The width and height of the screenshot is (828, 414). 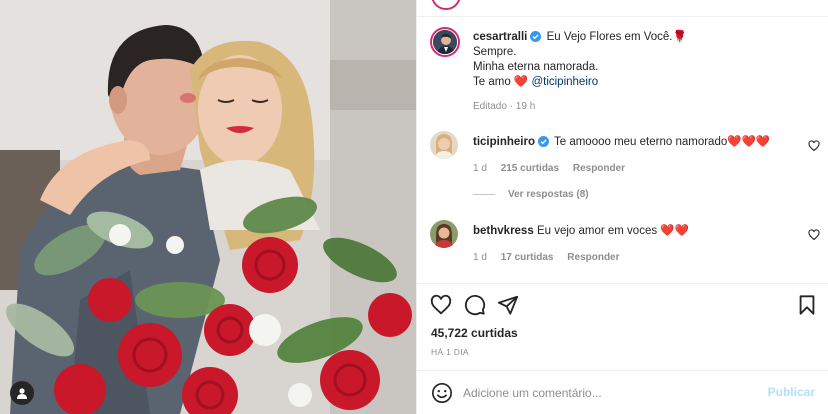 What do you see at coordinates (474, 333) in the screenshot?
I see `likes-count: 45,722 curtidas` at bounding box center [474, 333].